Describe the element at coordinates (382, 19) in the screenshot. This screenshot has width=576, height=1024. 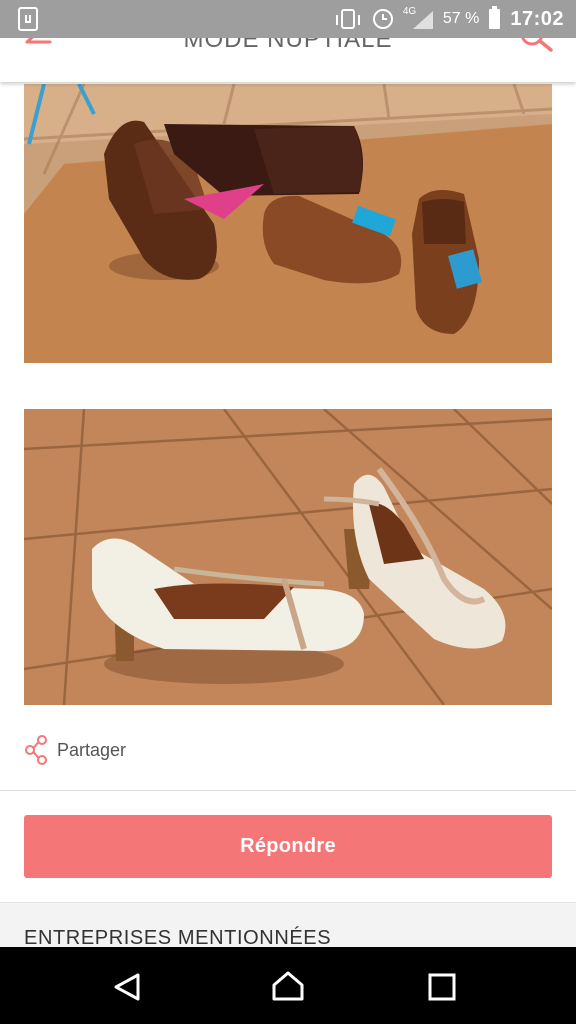
I see `alarm-icon` at that location.